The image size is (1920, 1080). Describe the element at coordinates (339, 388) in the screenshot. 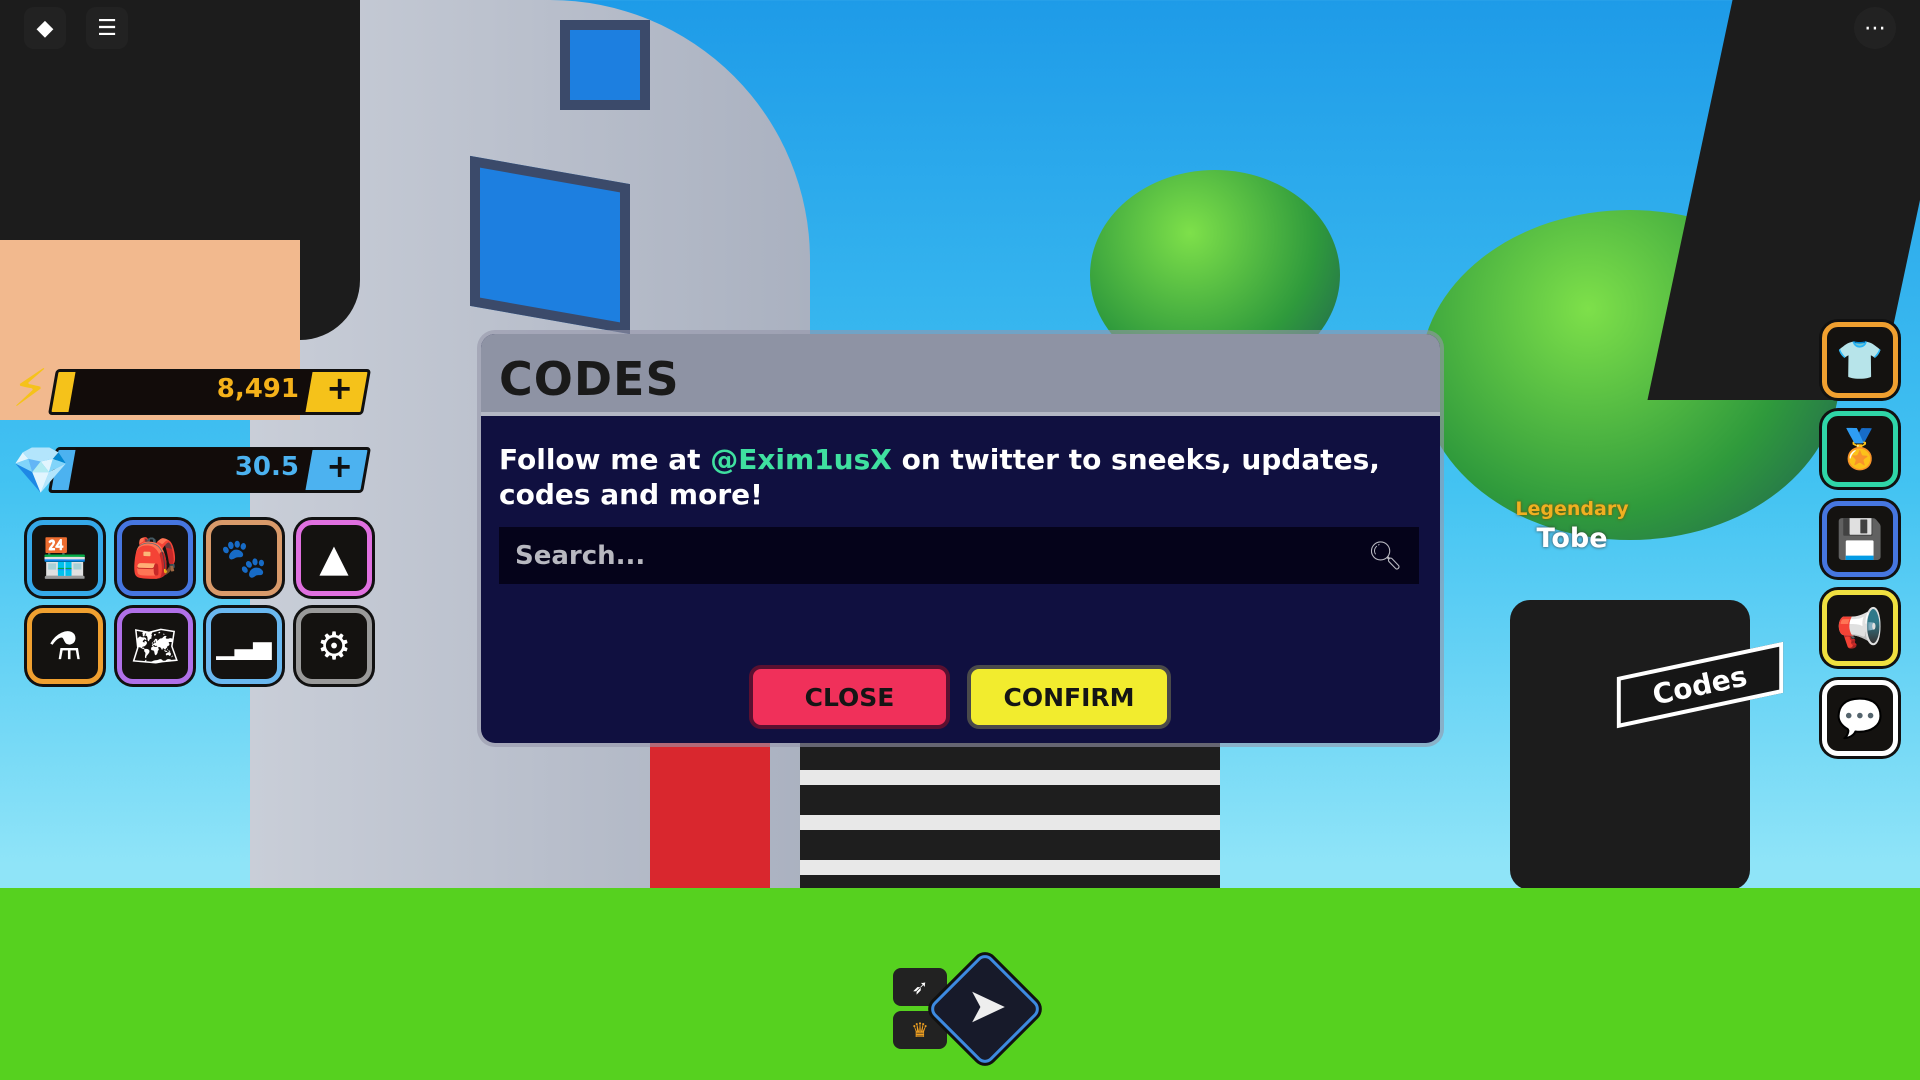

I see `energy-add-button: +` at that location.